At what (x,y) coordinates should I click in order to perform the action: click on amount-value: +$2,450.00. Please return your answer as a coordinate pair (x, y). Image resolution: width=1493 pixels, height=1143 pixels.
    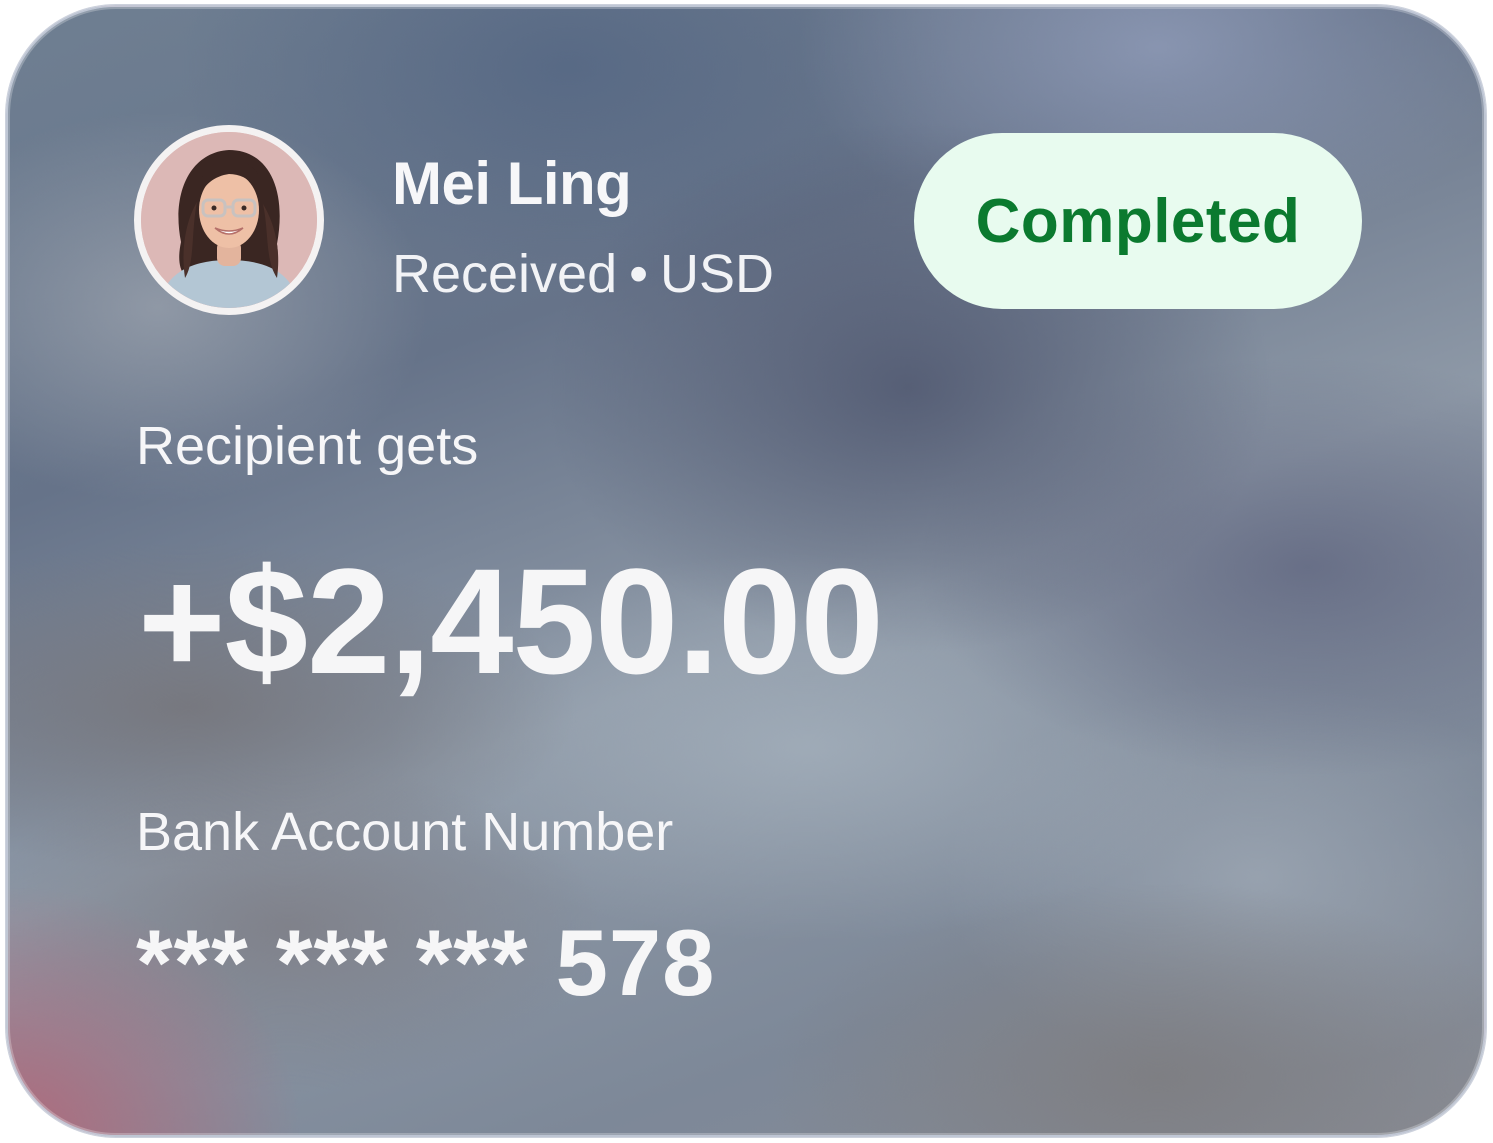
    Looking at the image, I should click on (511, 621).